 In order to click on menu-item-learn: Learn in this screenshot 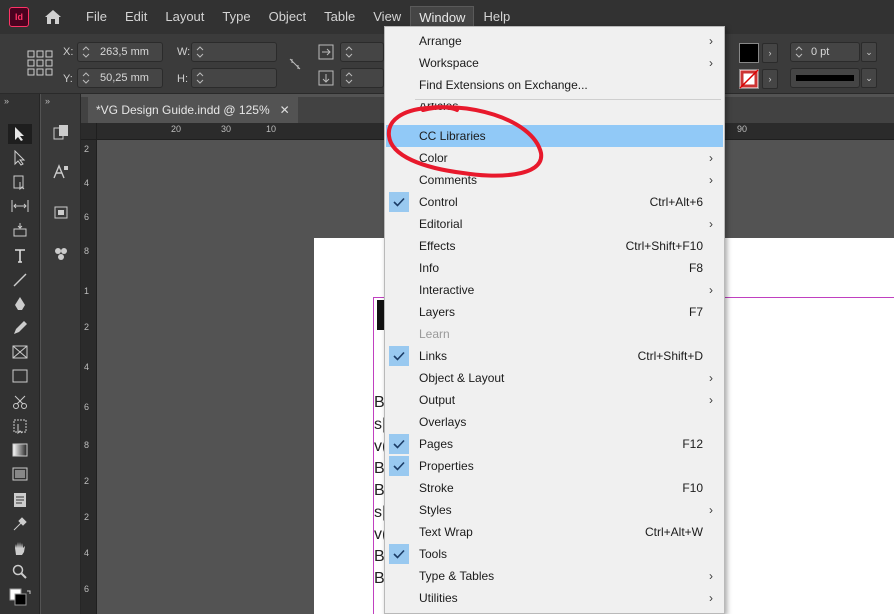, I will do `click(434, 334)`.